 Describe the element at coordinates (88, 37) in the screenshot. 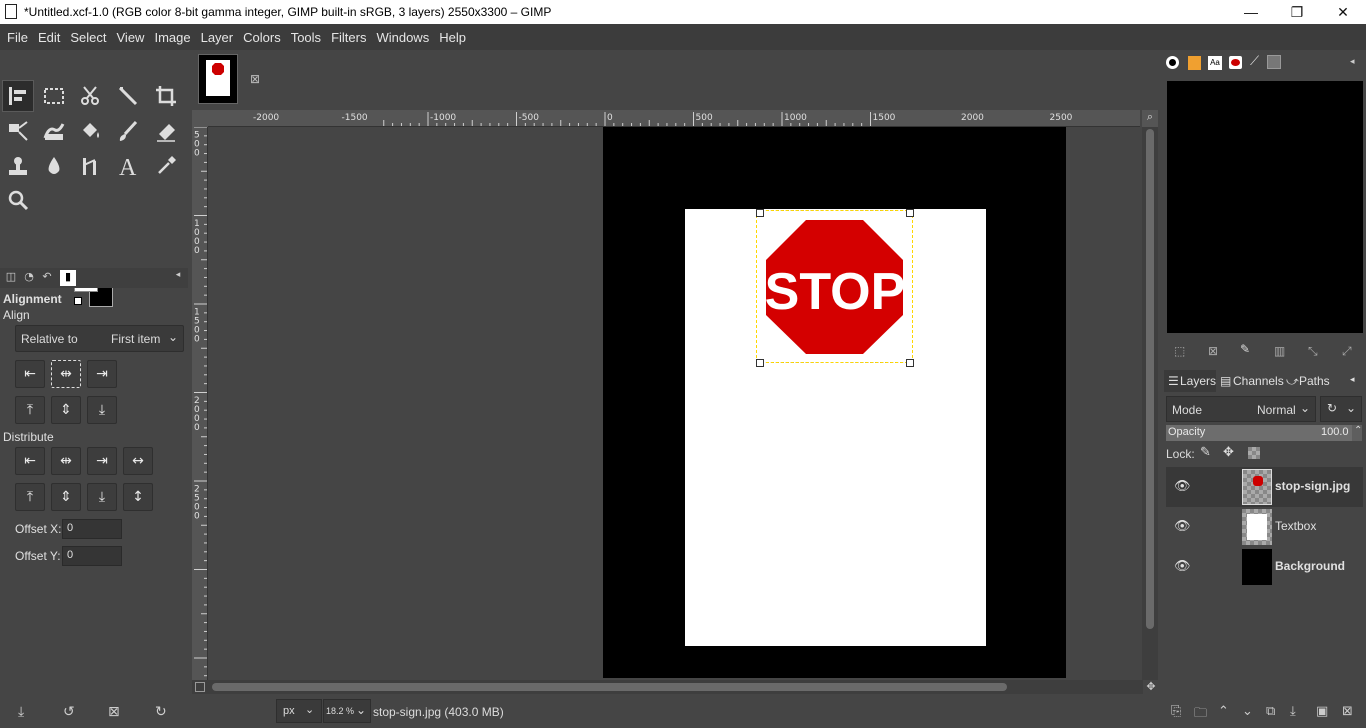

I see `menu-select: Select` at that location.